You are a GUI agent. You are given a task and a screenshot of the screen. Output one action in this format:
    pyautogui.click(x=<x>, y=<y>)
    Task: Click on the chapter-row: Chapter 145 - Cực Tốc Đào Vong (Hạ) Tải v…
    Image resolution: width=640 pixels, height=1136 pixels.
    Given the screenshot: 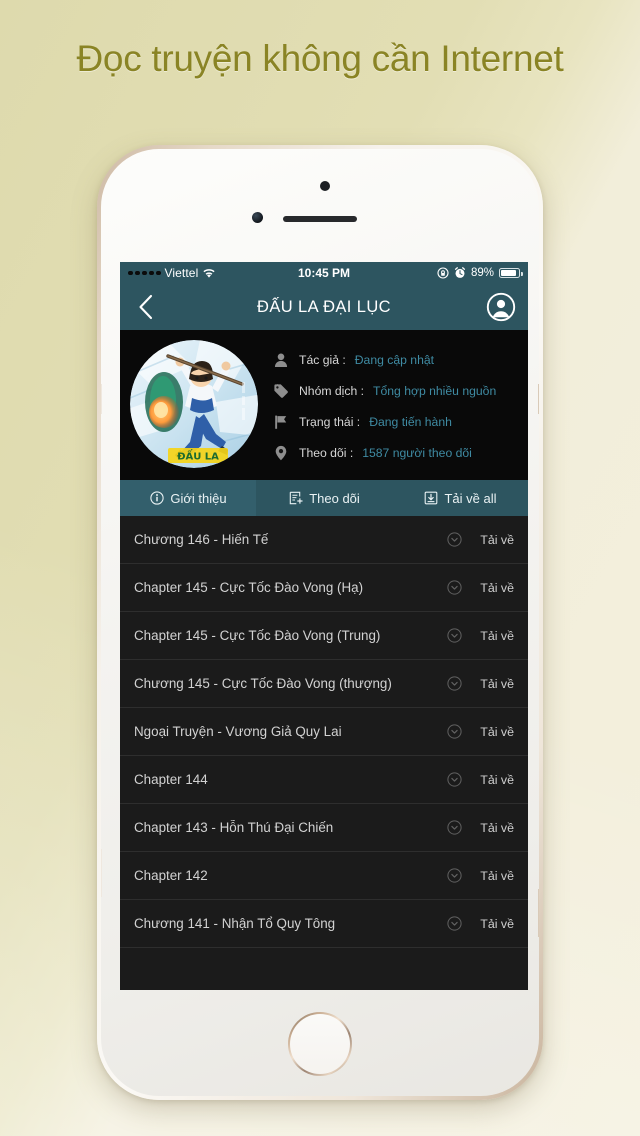 What is the action you would take?
    pyautogui.click(x=324, y=588)
    